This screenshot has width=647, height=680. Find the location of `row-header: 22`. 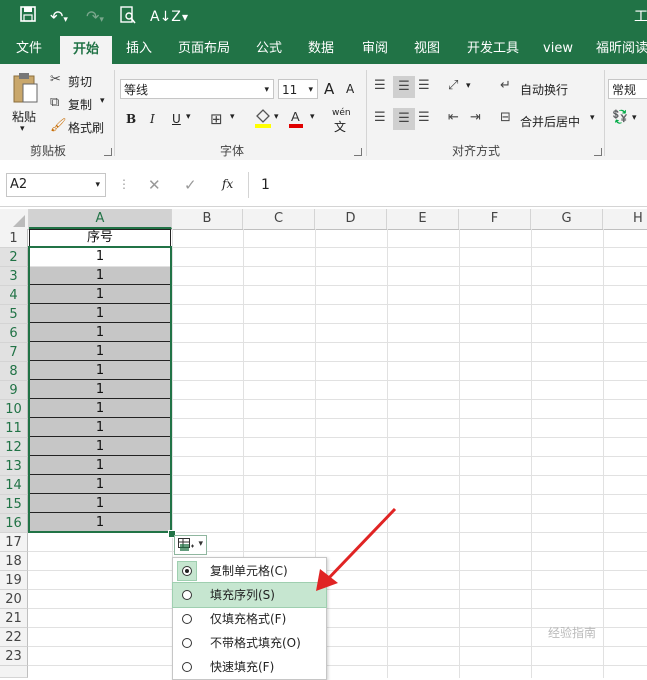

row-header: 22 is located at coordinates (14, 637).